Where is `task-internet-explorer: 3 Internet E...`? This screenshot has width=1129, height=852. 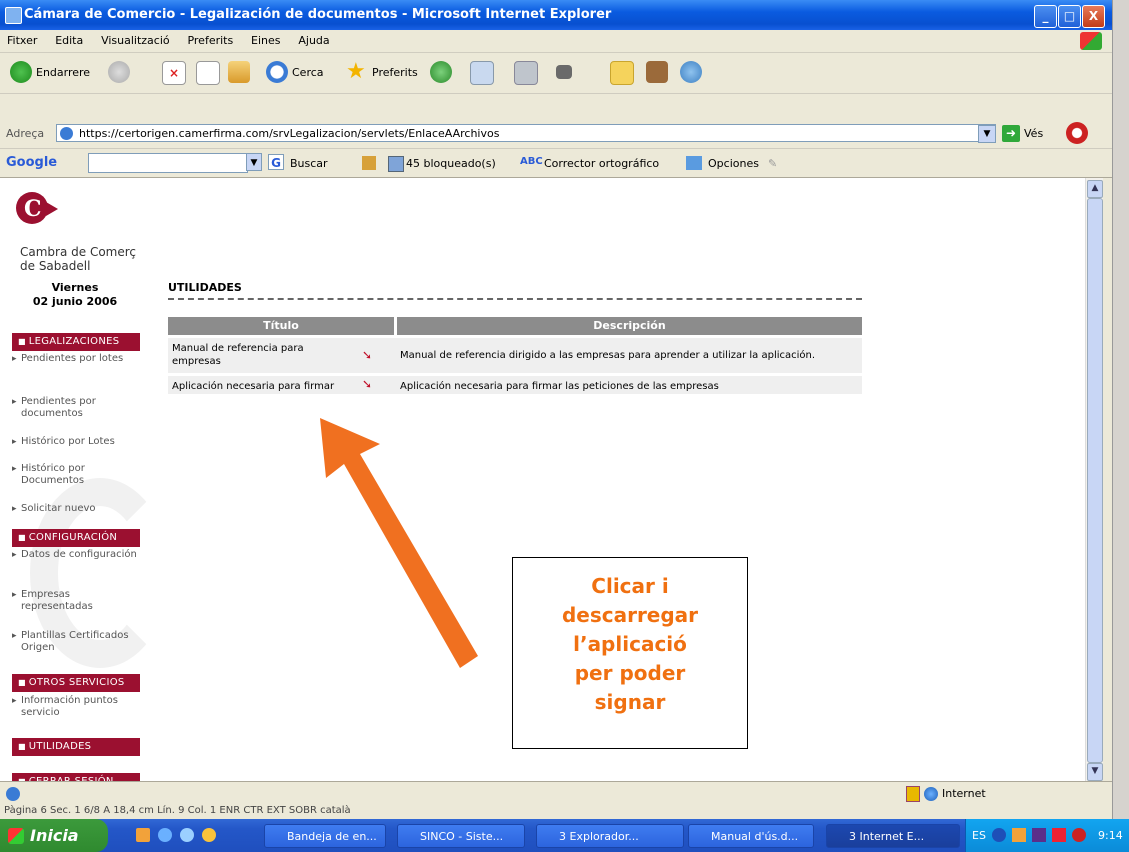
task-internet-explorer: 3 Internet E... is located at coordinates (893, 836).